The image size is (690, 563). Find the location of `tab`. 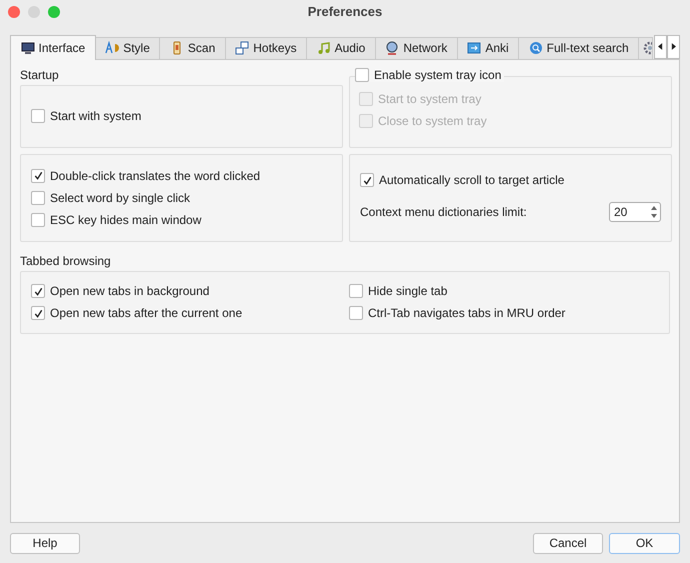

tab is located at coordinates (645, 47).